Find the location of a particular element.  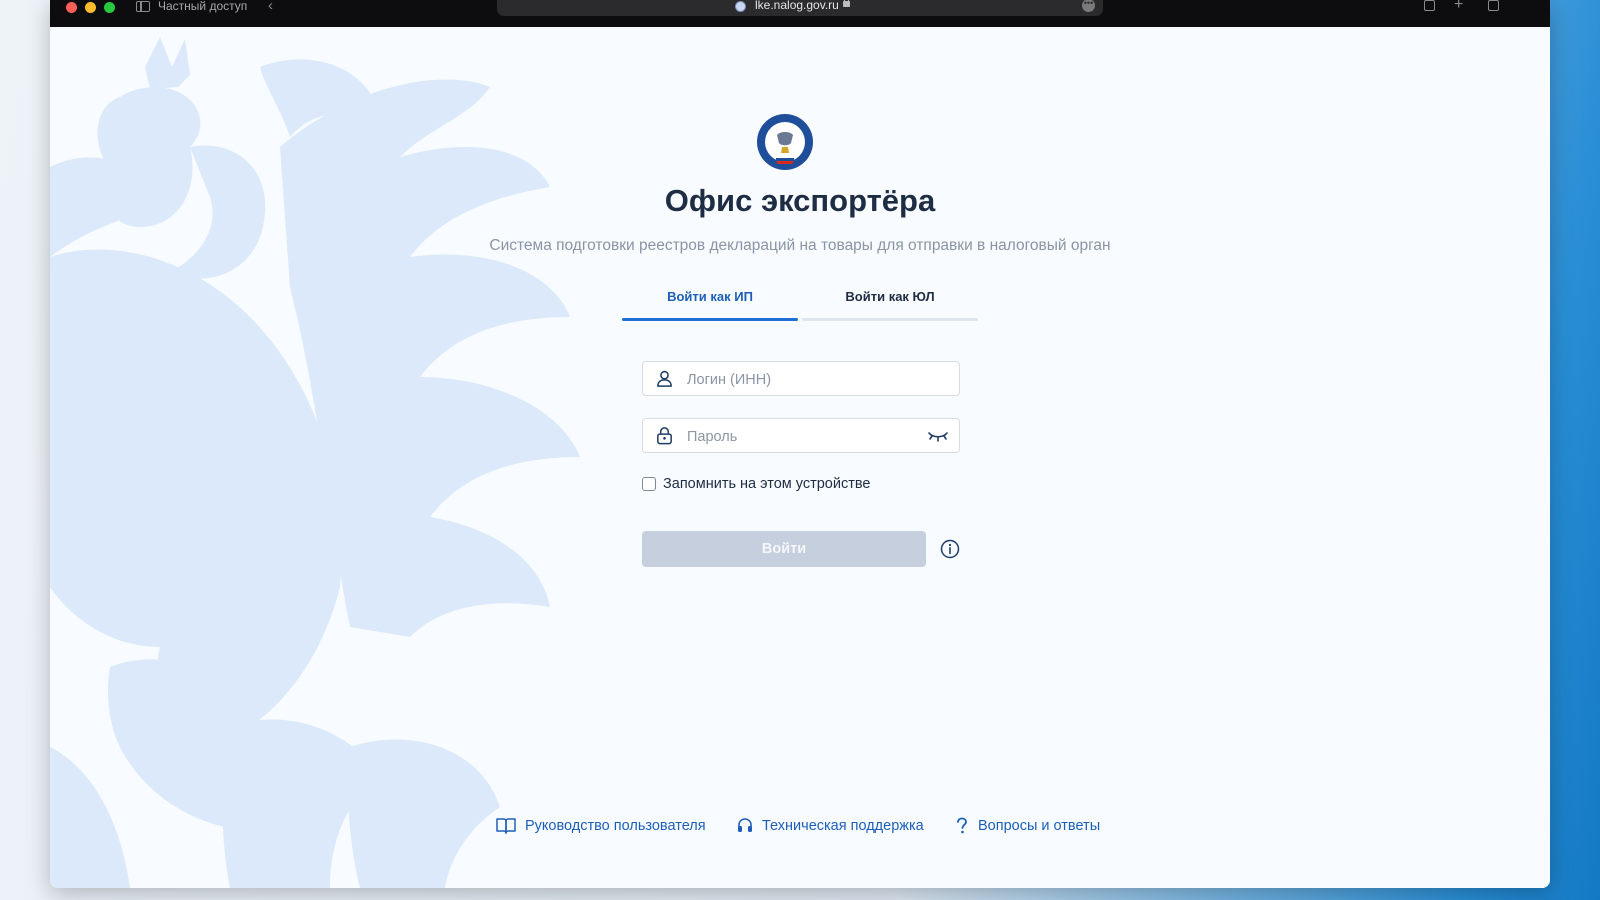

tab-login-ul: Войти как ЮЛ is located at coordinates (890, 305).